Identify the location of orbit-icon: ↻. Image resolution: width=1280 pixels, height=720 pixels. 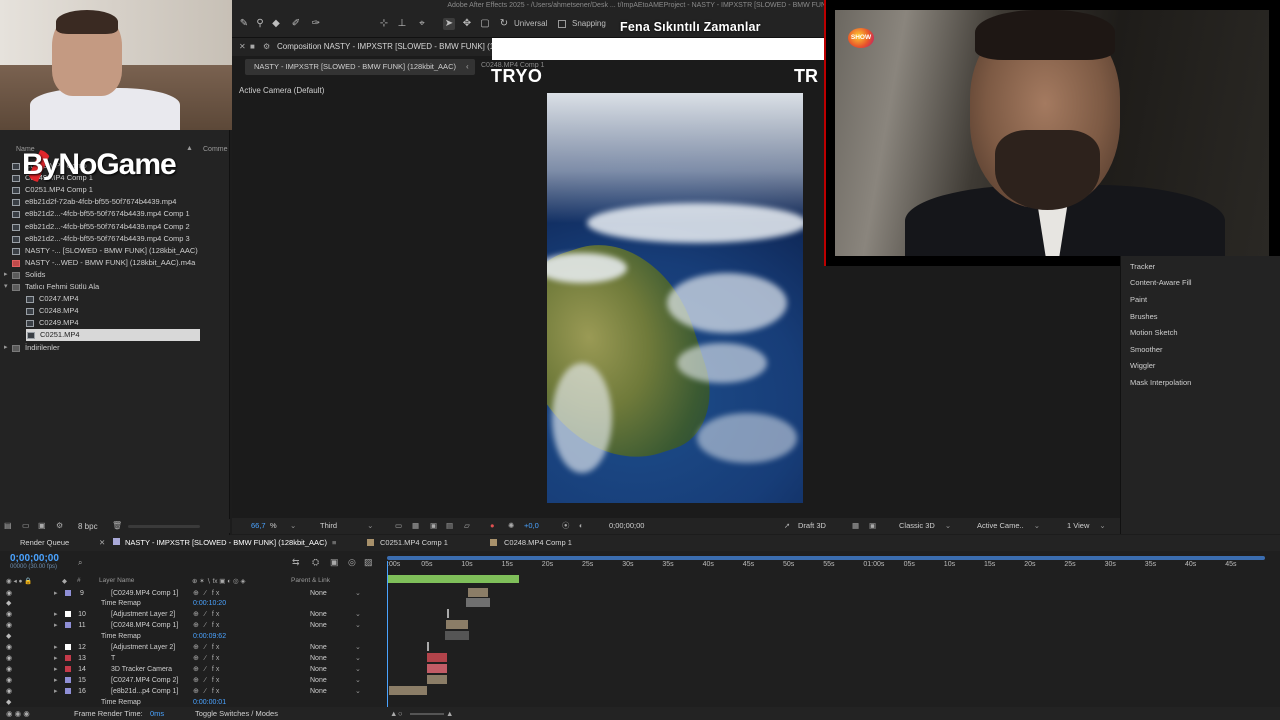
(504, 24).